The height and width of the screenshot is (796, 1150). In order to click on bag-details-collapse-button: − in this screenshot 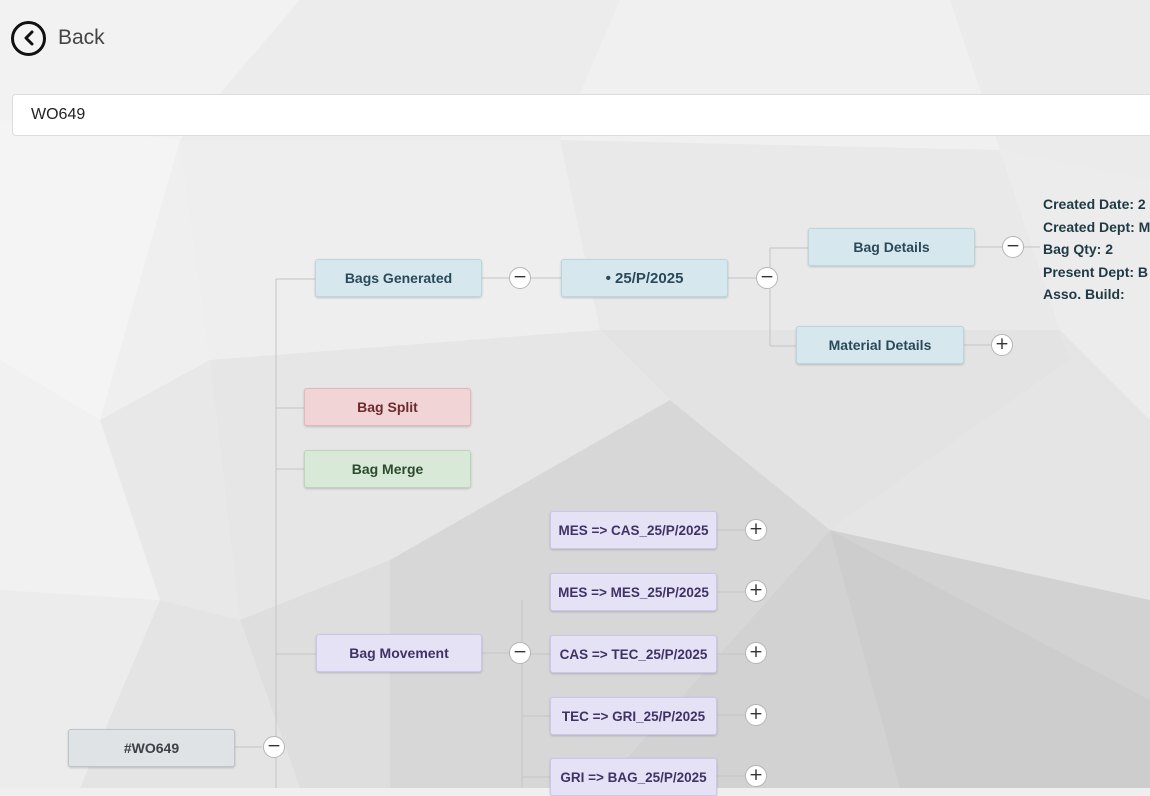, I will do `click(1013, 247)`.